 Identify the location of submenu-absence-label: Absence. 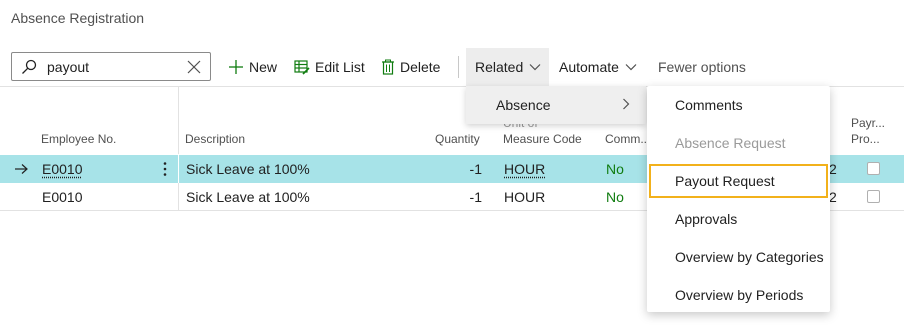
(523, 105).